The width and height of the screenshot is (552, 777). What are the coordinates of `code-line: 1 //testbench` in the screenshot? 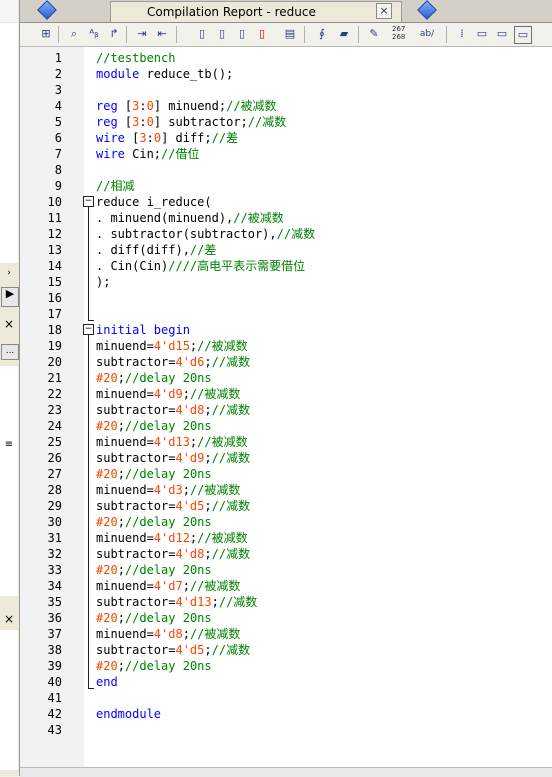 It's located at (286, 58).